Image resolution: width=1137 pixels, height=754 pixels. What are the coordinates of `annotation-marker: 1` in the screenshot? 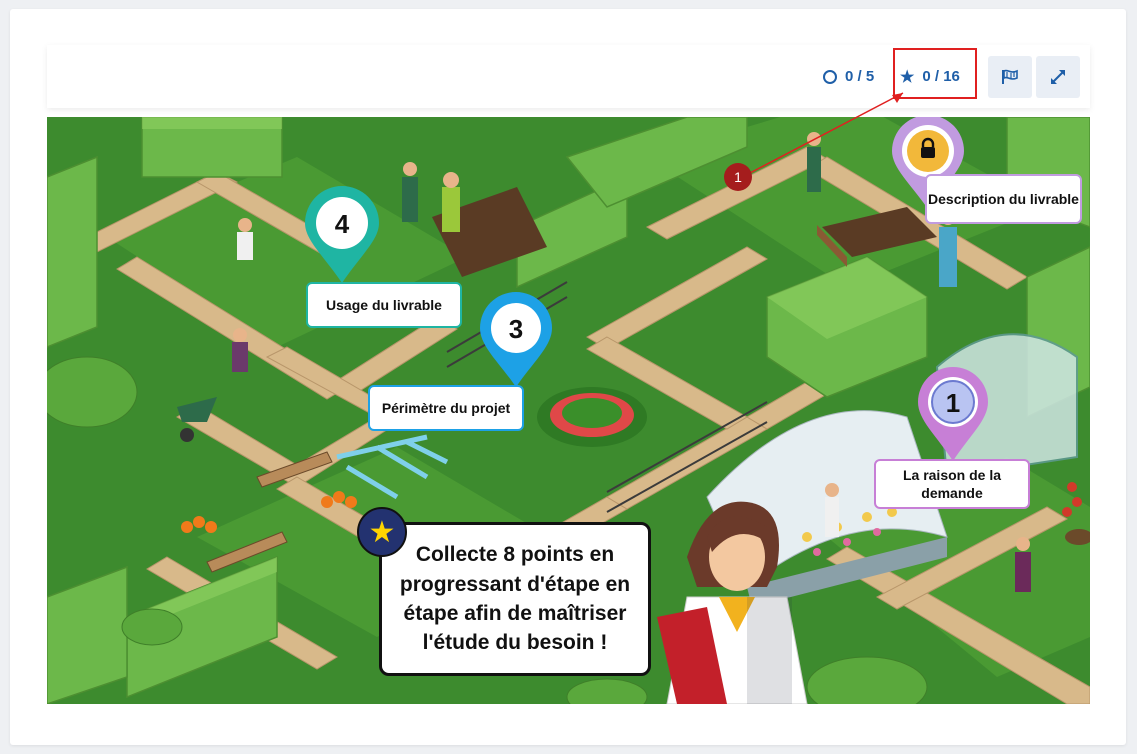 It's located at (738, 177).